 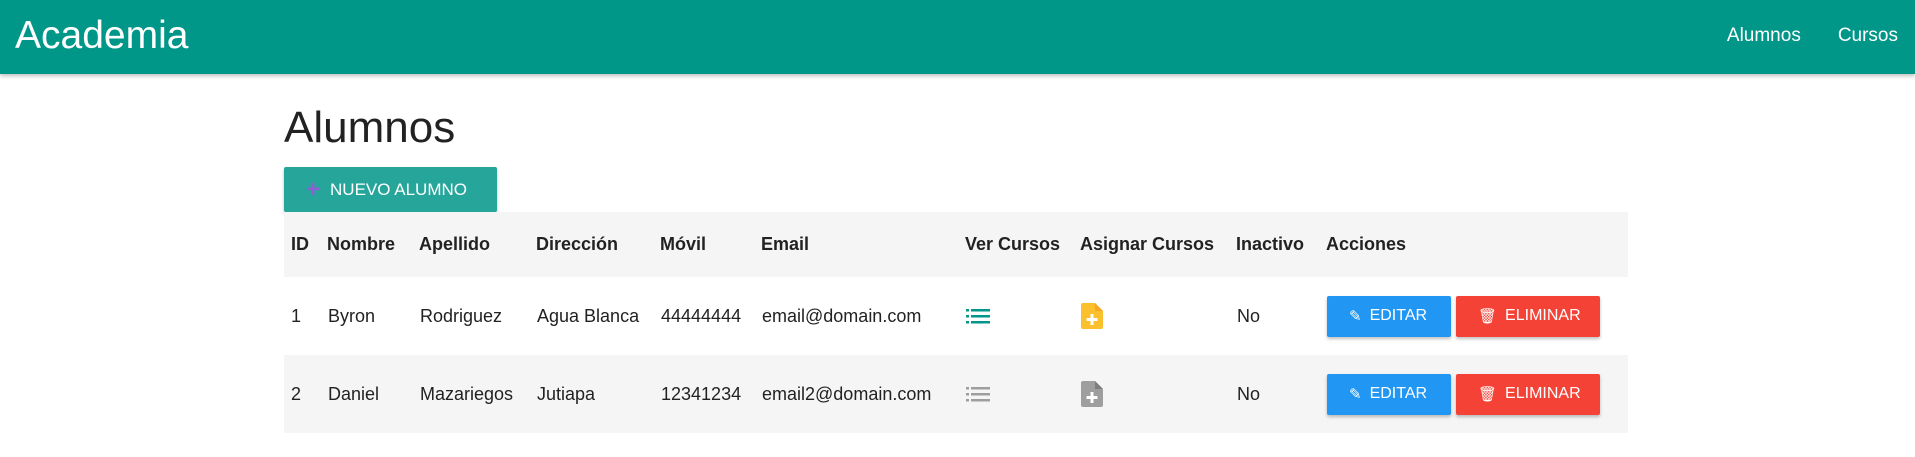 I want to click on cell-nombre: Byron, so click(x=352, y=315).